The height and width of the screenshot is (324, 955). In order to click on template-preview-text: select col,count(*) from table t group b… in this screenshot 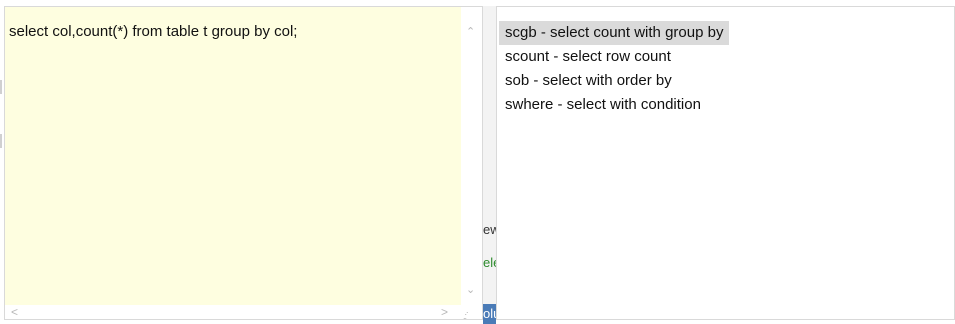, I will do `click(153, 31)`.